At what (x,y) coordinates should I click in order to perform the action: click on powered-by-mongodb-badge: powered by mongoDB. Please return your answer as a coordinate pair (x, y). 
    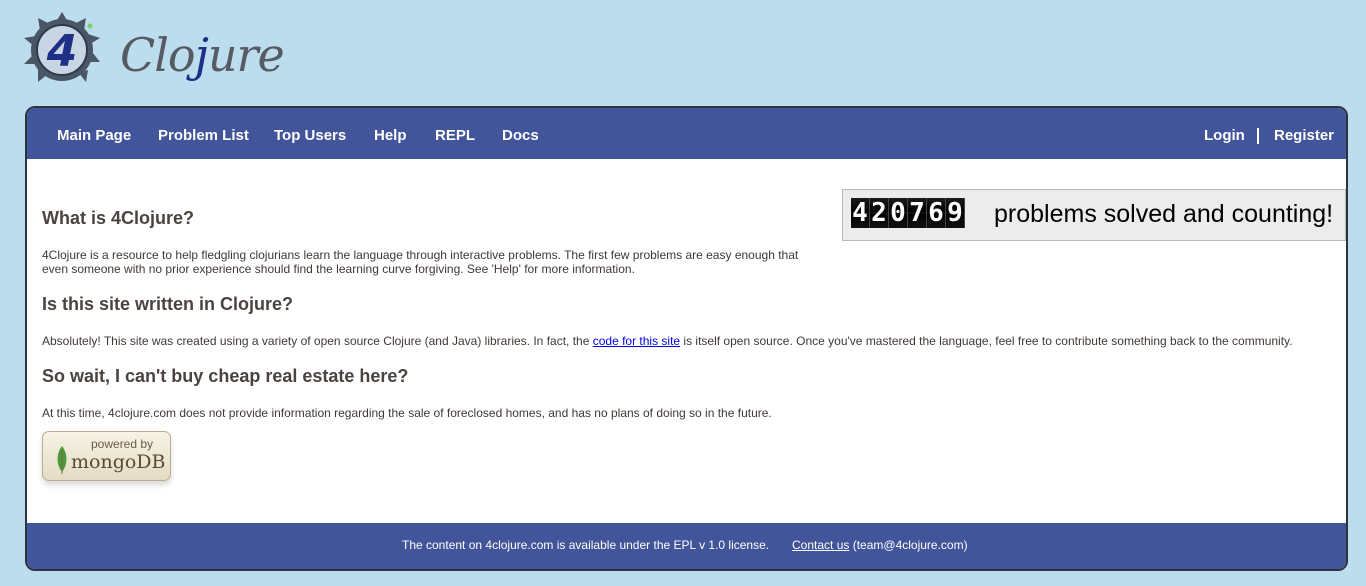
    Looking at the image, I should click on (106, 456).